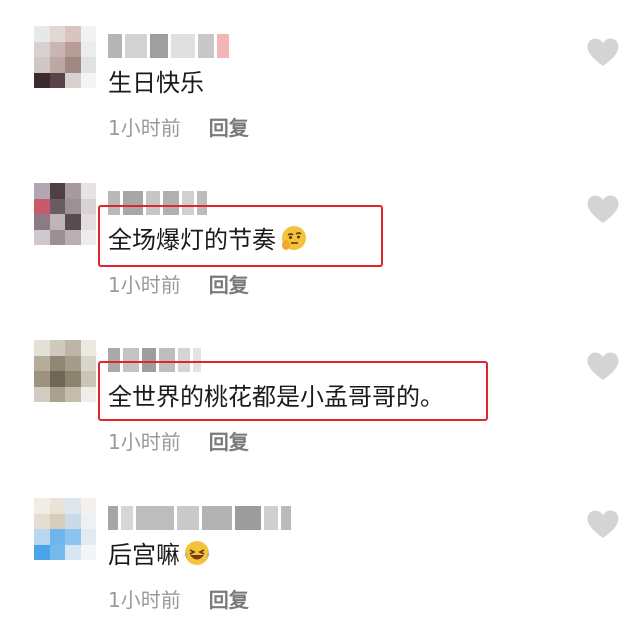  What do you see at coordinates (197, 558) in the screenshot?
I see `laughing-crying-face-icon` at bounding box center [197, 558].